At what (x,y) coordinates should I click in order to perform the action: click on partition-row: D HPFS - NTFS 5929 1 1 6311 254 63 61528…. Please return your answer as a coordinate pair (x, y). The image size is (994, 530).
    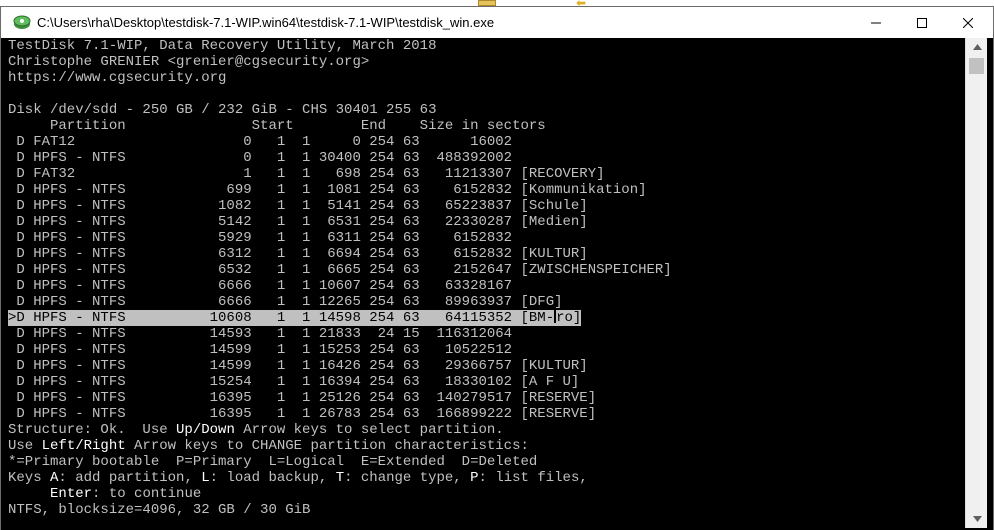
    Looking at the image, I should click on (260, 238).